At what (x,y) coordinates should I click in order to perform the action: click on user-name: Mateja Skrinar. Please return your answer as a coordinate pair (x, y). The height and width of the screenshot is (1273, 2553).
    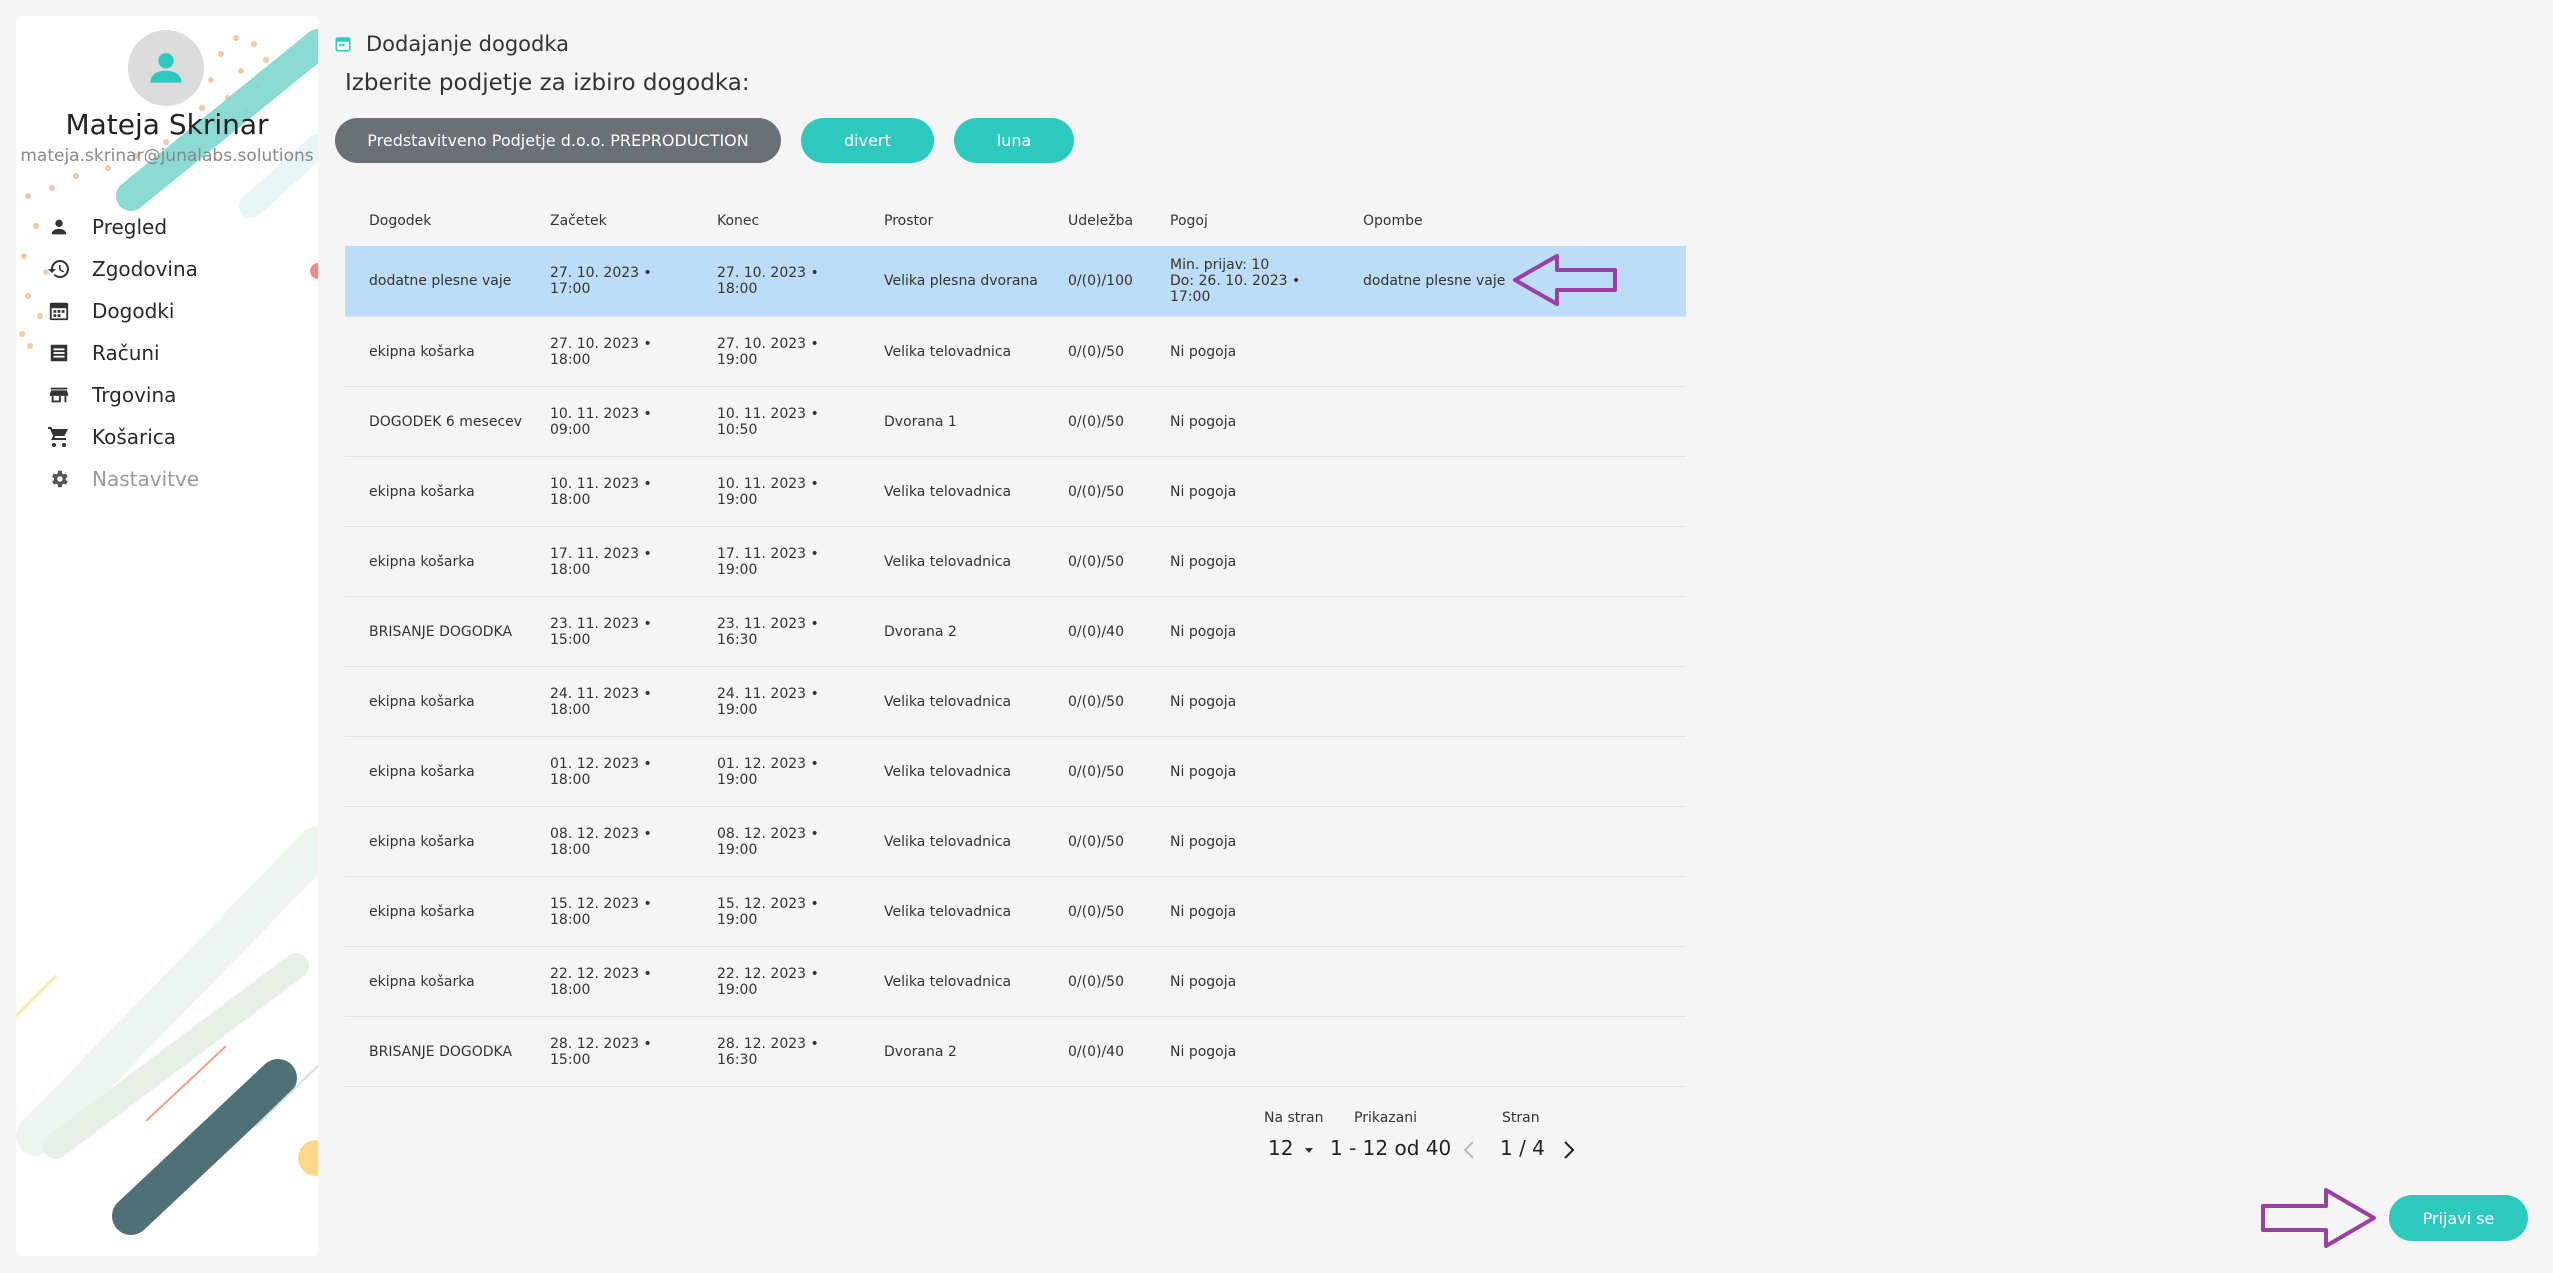
    Looking at the image, I should click on (167, 124).